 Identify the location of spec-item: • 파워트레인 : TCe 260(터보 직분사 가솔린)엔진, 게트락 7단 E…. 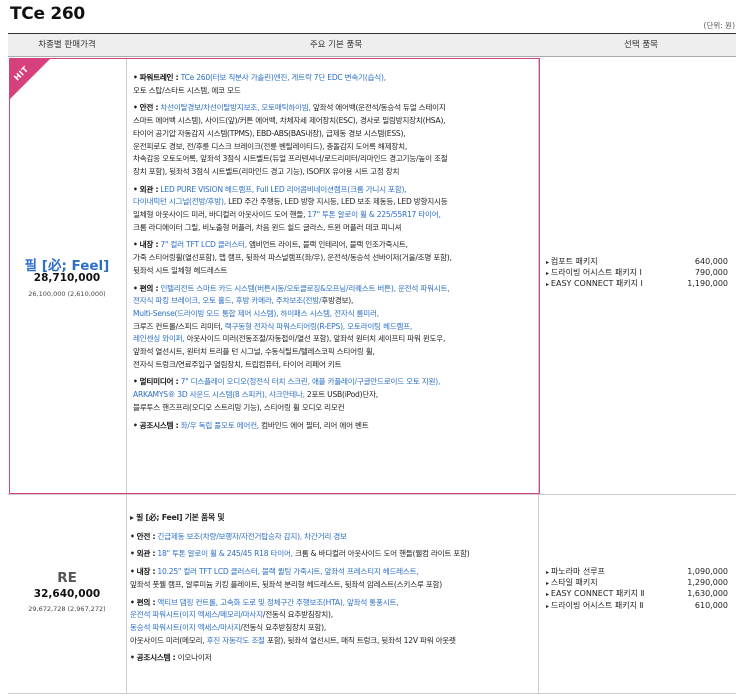
(335, 84).